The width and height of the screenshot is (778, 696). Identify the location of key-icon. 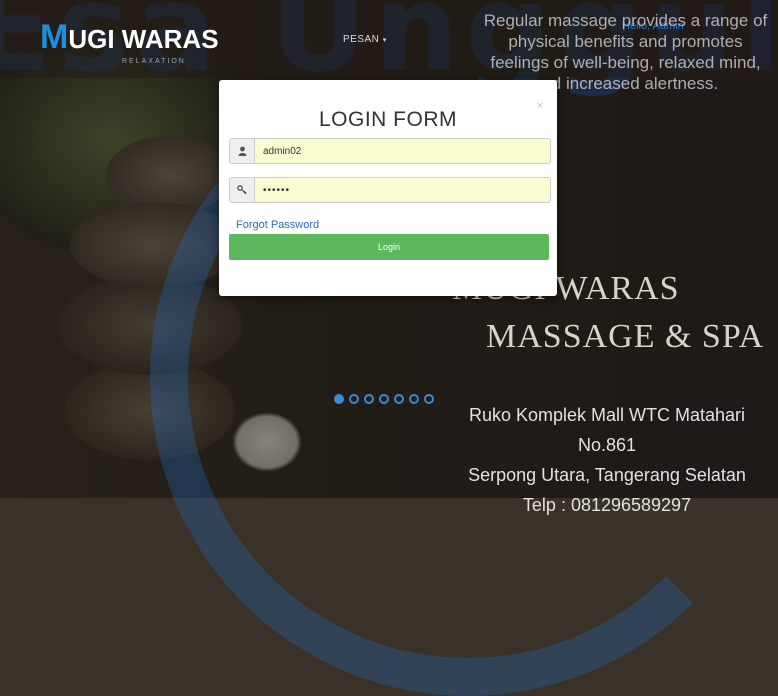
(242, 190).